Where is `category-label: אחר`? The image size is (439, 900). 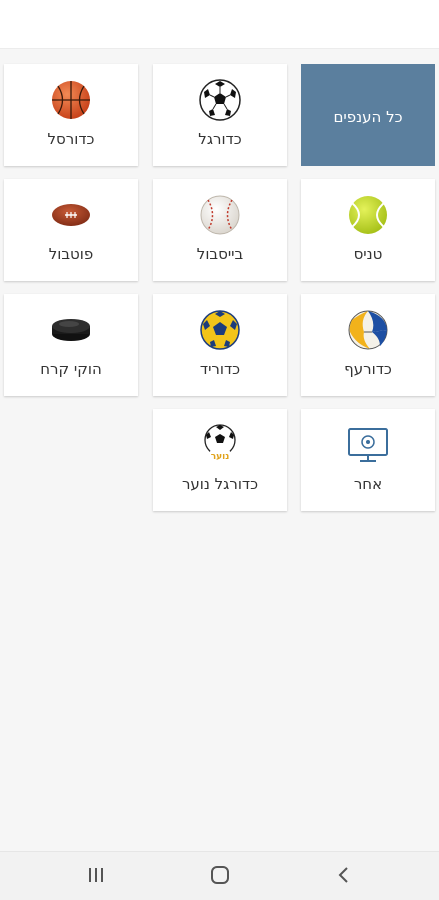 category-label: אחר is located at coordinates (368, 484).